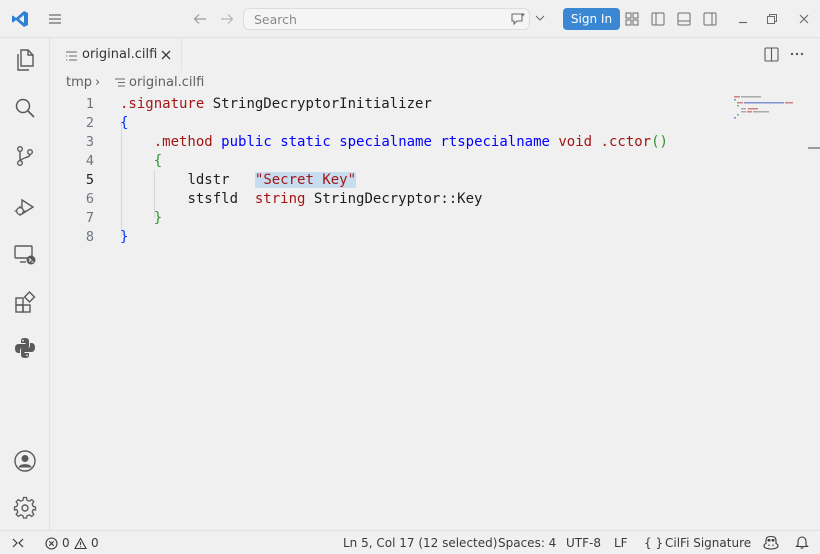 This screenshot has width=820, height=554. Describe the element at coordinates (395, 218) in the screenshot. I see `code-line: 7 }` at that location.